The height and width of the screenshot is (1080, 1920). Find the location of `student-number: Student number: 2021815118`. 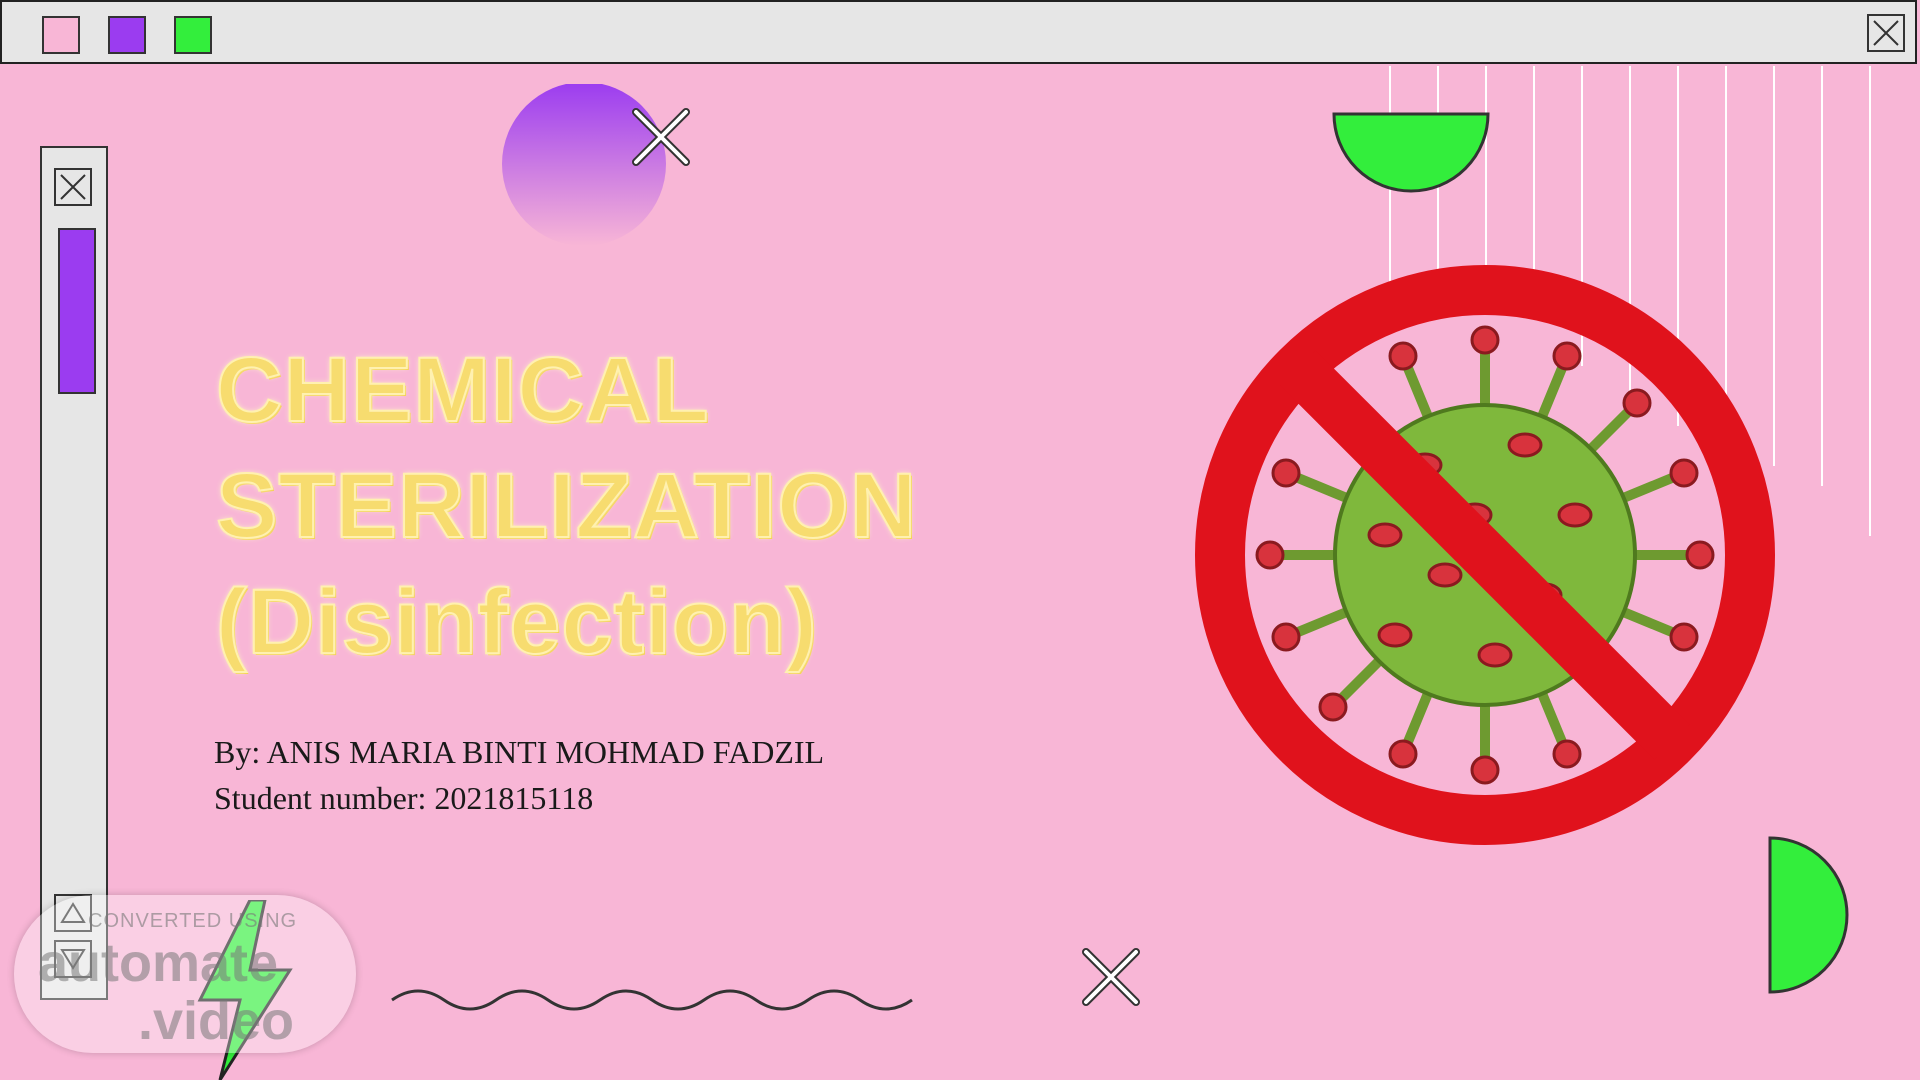

student-number: Student number: 2021815118 is located at coordinates (404, 798).